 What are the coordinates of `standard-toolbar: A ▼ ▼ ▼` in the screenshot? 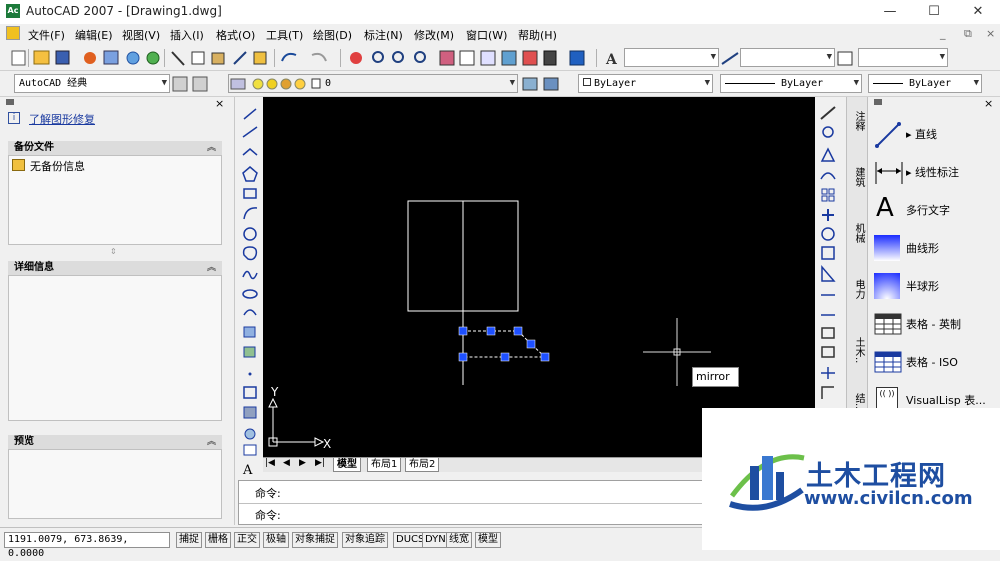 It's located at (500, 58).